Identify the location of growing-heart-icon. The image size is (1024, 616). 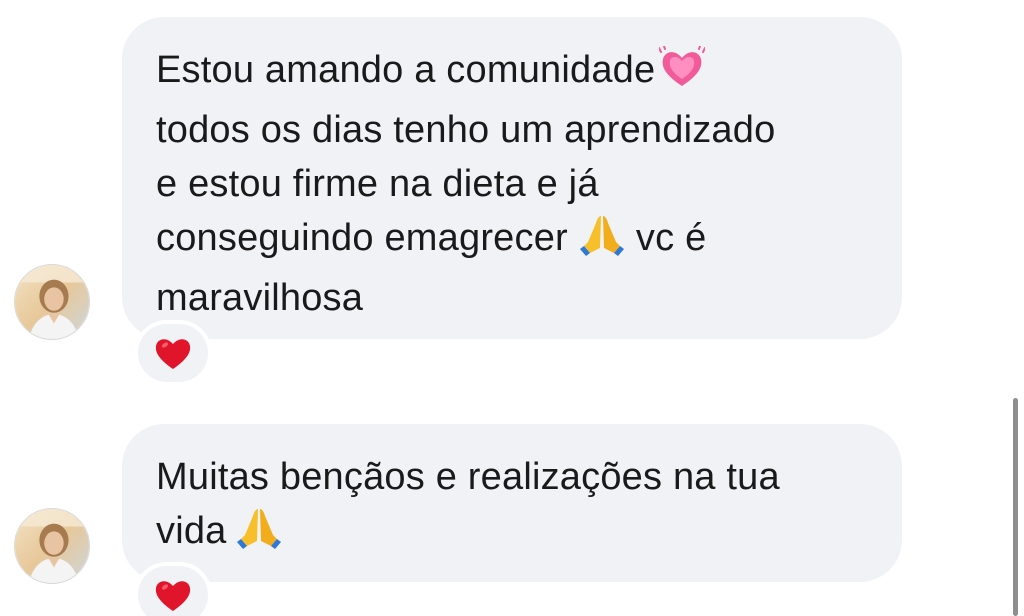
(682, 74).